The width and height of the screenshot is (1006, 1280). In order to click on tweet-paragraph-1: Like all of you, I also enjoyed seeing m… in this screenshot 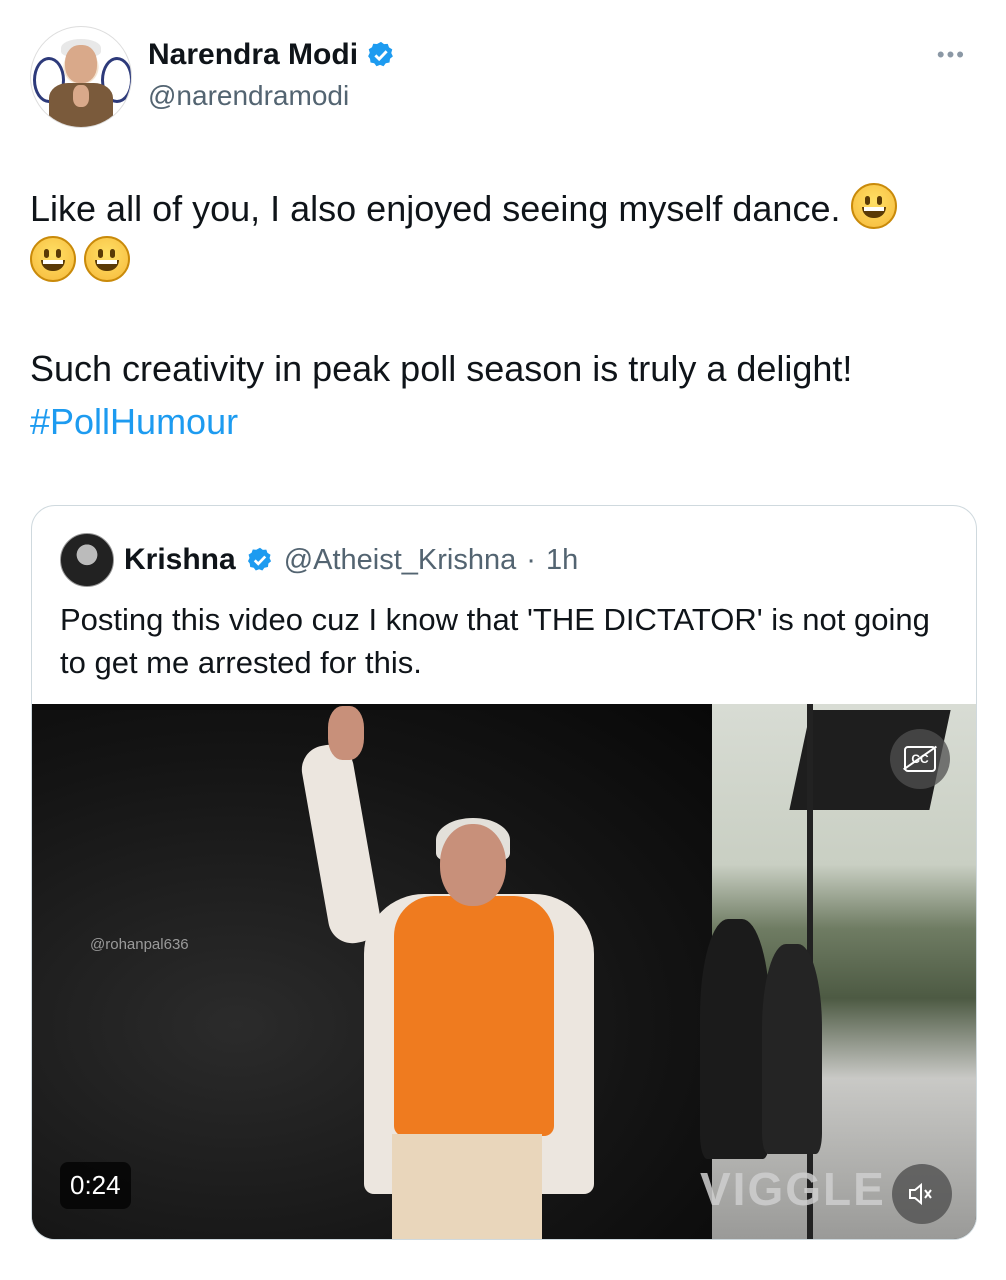, I will do `click(495, 235)`.